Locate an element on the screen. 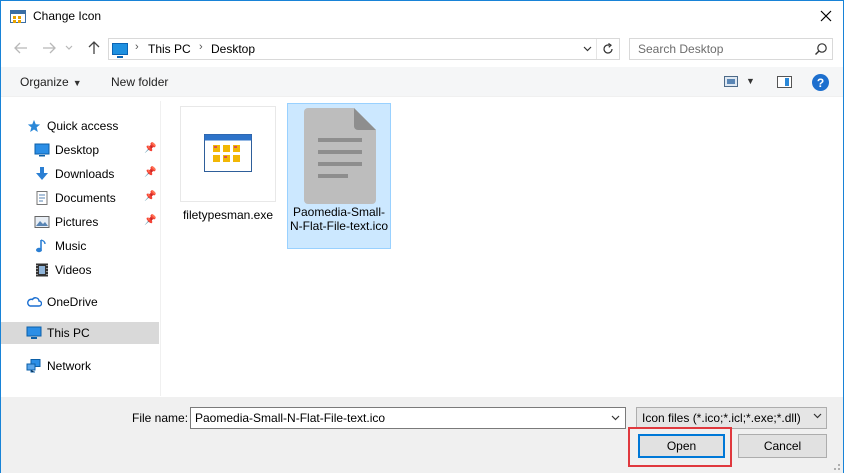 This screenshot has height=473, width=844. file-name-label: File name: is located at coordinates (160, 418).